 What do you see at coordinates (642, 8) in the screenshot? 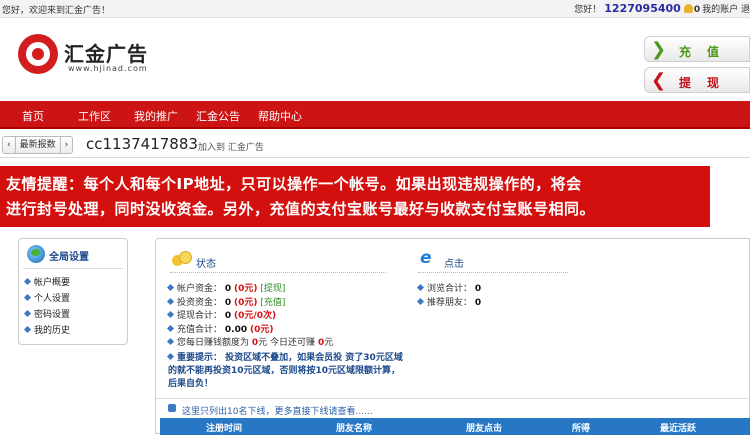
I see `user-id: 1227095400` at bounding box center [642, 8].